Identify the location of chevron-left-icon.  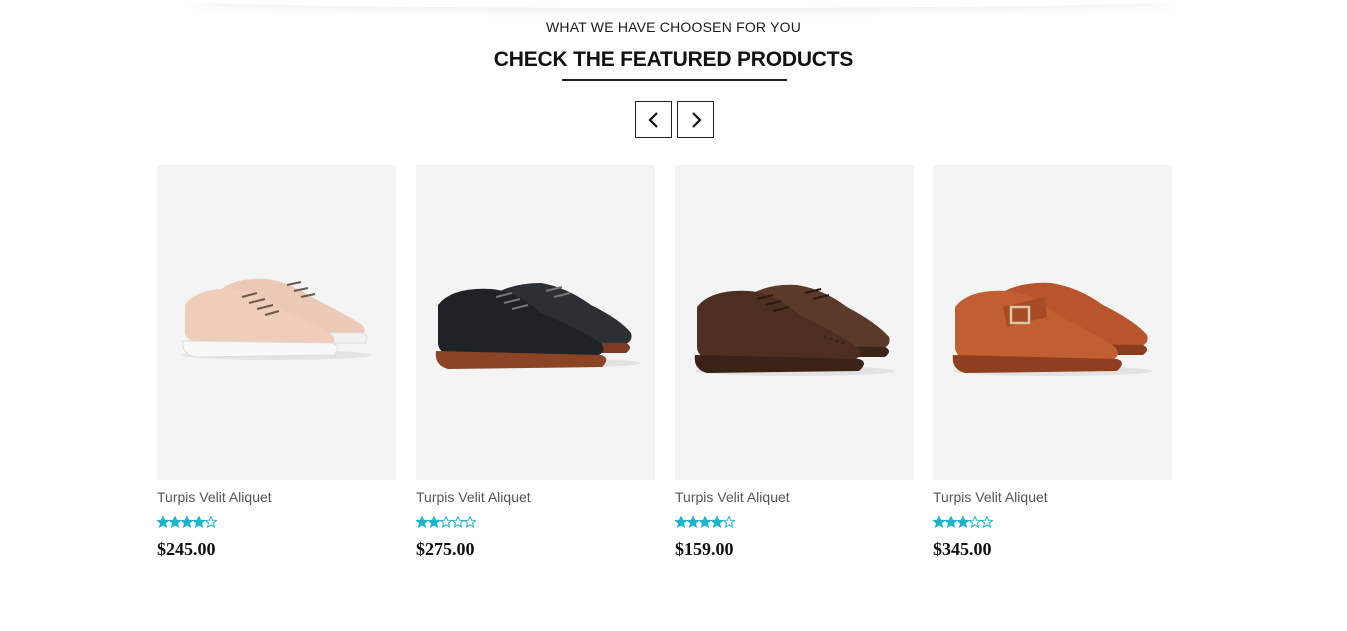
(652, 119).